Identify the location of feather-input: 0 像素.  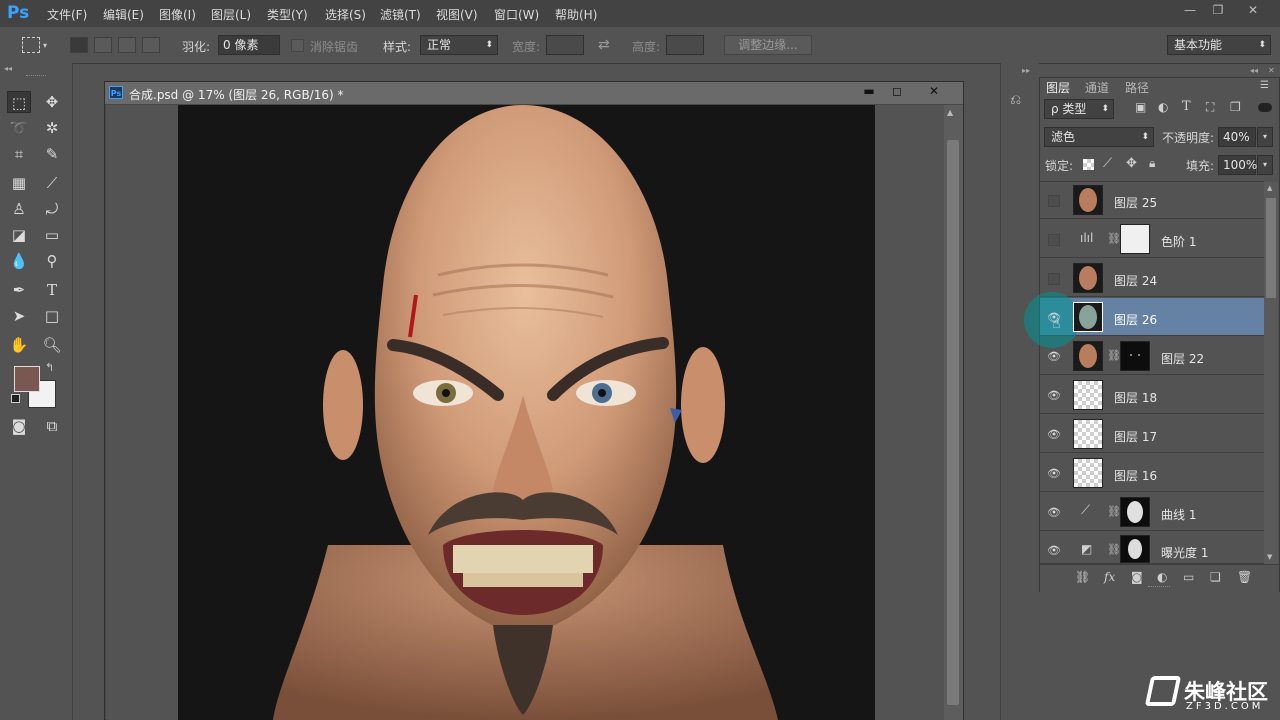
(249, 45).